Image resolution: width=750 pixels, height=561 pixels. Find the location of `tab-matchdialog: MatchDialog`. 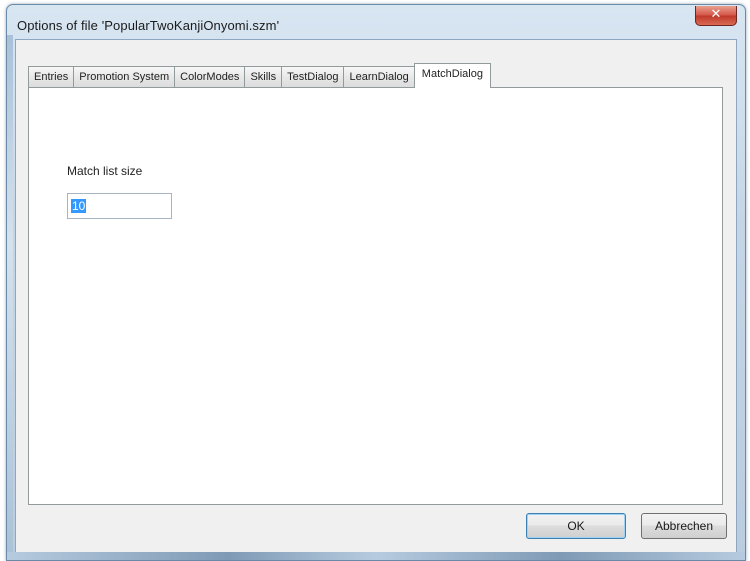

tab-matchdialog: MatchDialog is located at coordinates (452, 75).